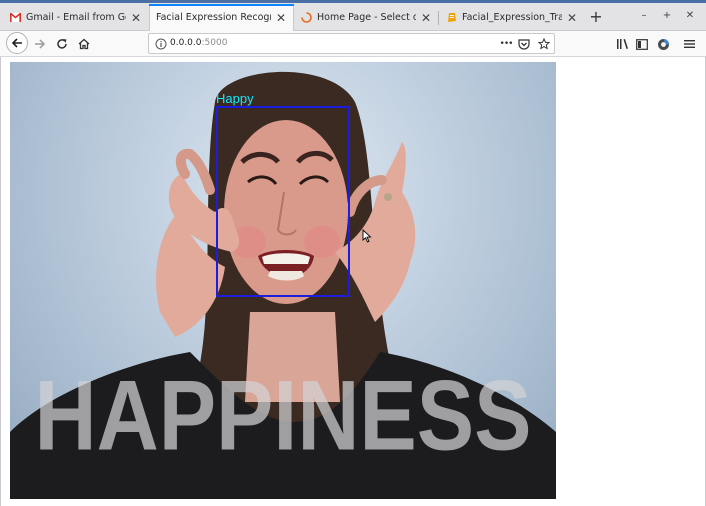 This screenshot has width=706, height=506. What do you see at coordinates (667, 16) in the screenshot?
I see `maximize-button: +` at bounding box center [667, 16].